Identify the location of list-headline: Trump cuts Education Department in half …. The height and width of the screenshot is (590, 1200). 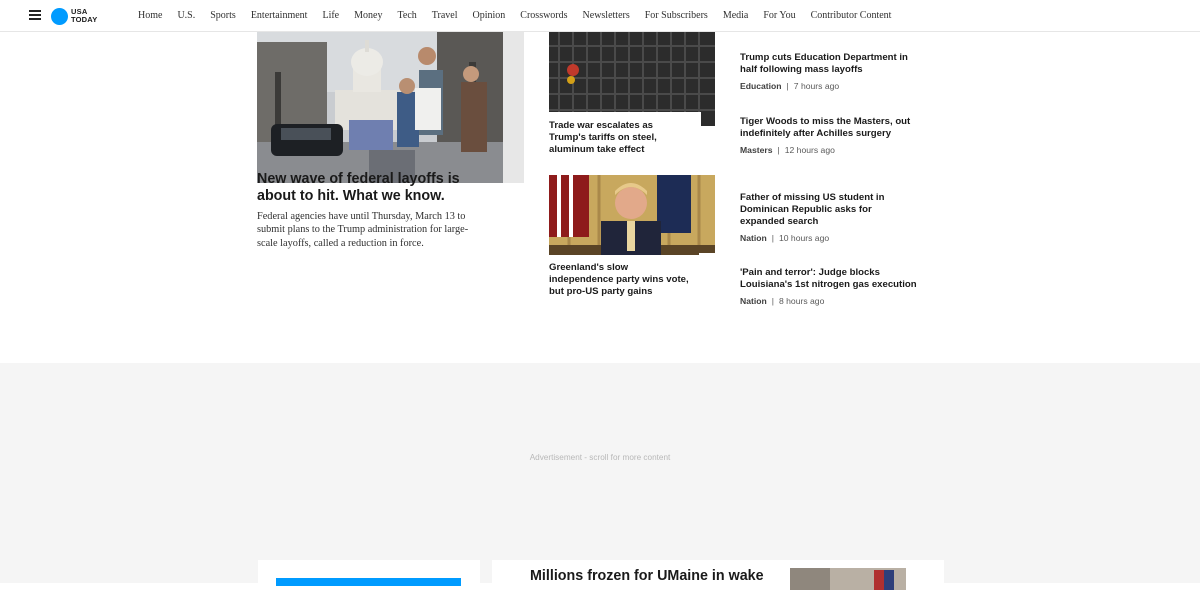
(829, 64).